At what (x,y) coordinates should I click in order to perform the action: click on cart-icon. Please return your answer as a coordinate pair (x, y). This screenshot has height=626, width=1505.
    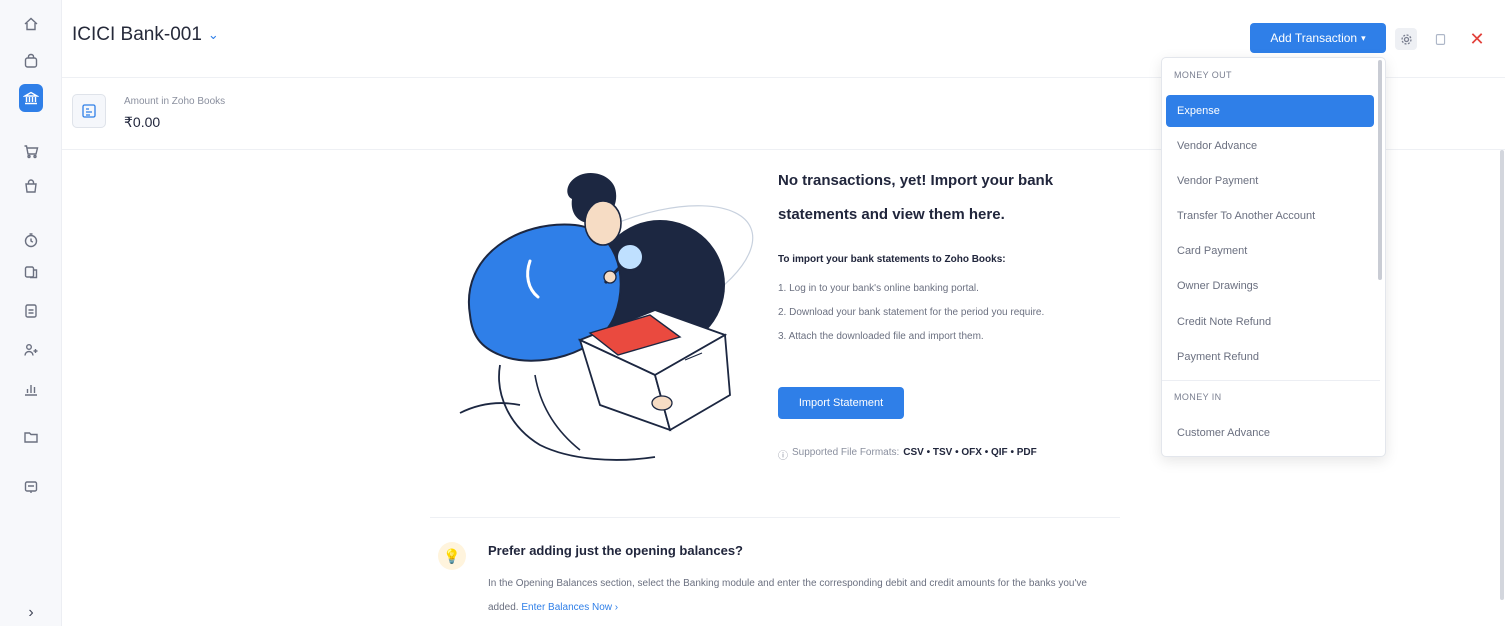
    Looking at the image, I should click on (31, 151).